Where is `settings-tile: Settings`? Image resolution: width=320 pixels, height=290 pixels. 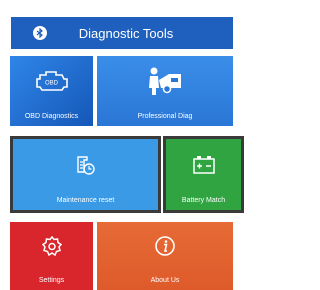 settings-tile: Settings is located at coordinates (51, 256).